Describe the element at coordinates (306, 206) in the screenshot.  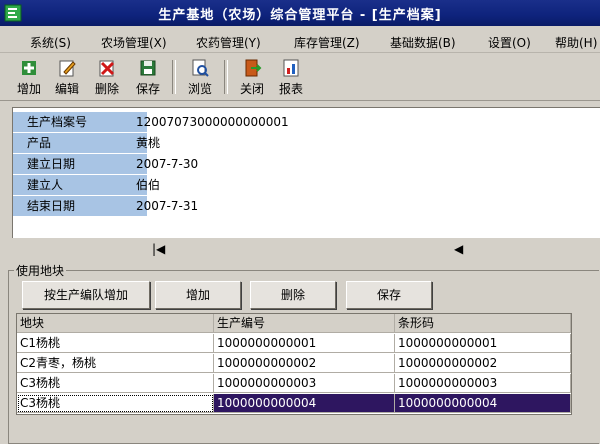
I see `form-row: 结束日期 2007-7-31` at that location.